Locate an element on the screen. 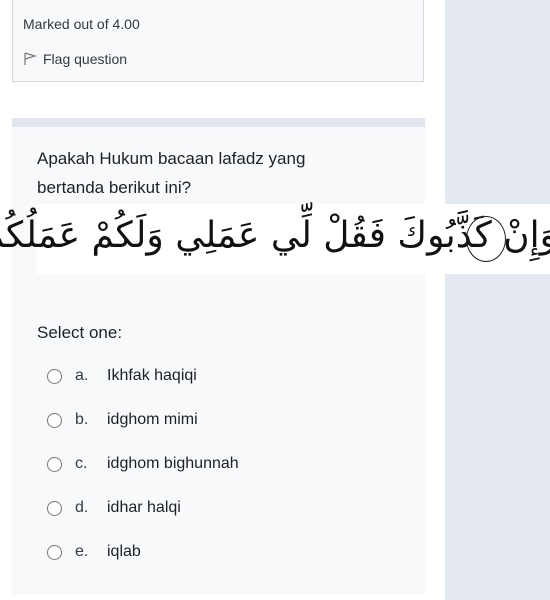  option-text: iqlab is located at coordinates (124, 551).